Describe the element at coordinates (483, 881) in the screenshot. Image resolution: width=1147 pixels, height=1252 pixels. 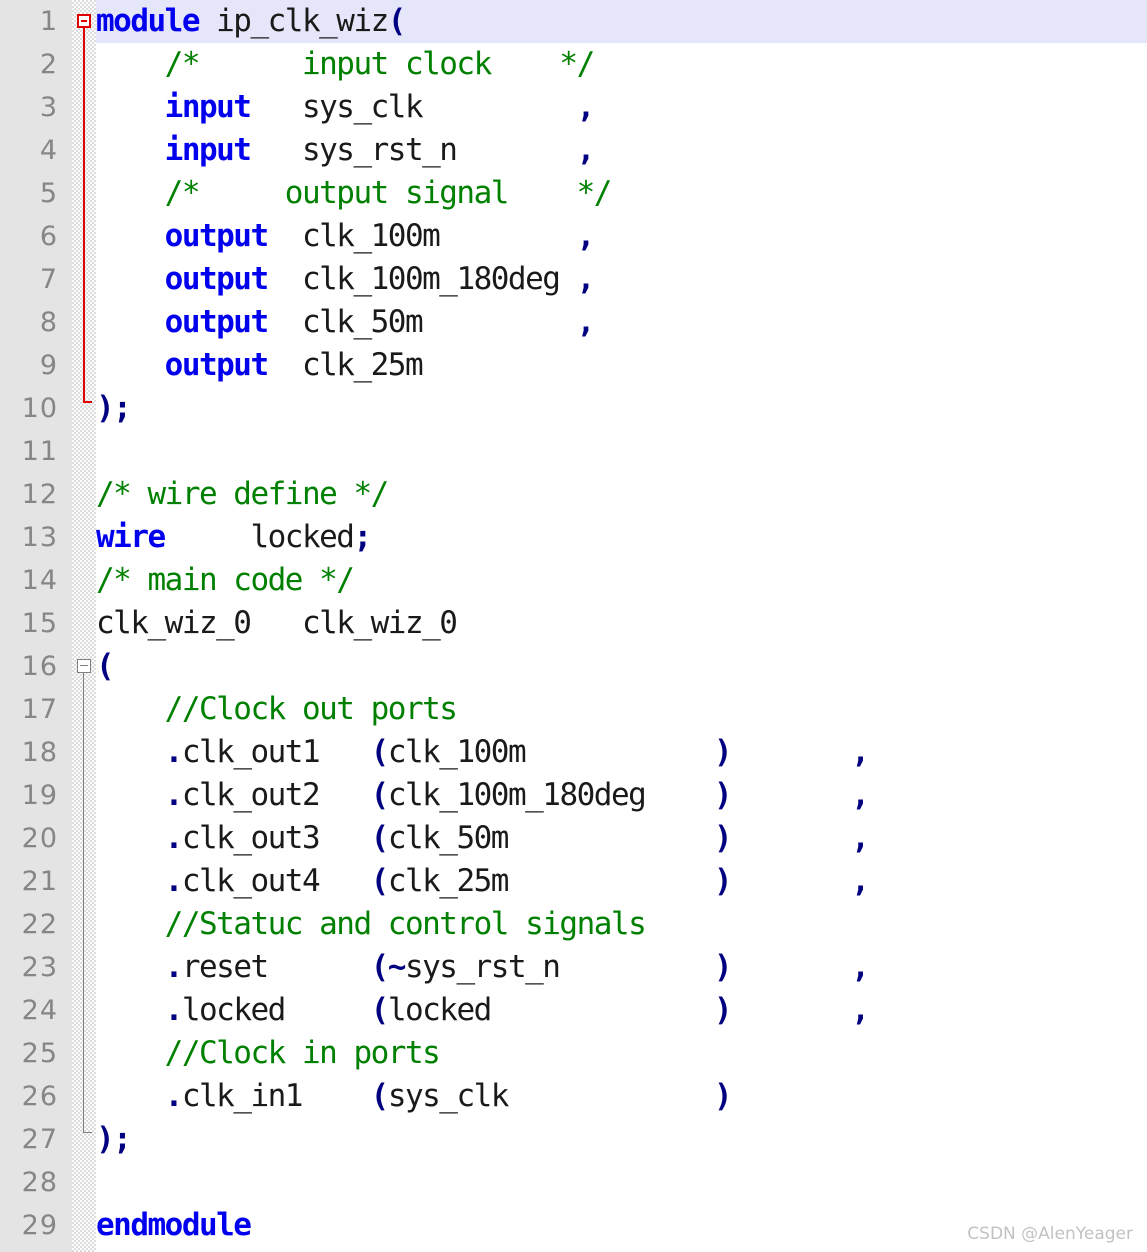
I see `code-line: .clk_out4 (clk_25m ) ,` at that location.